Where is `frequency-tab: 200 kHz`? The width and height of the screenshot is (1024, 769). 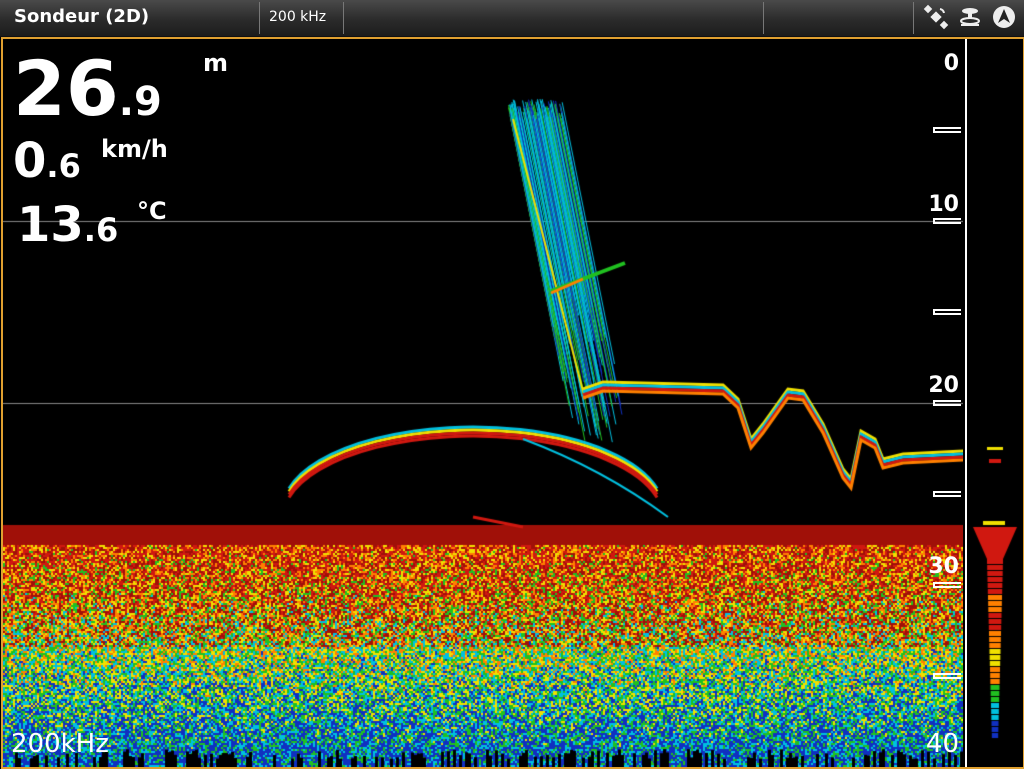 frequency-tab: 200 kHz is located at coordinates (297, 17).